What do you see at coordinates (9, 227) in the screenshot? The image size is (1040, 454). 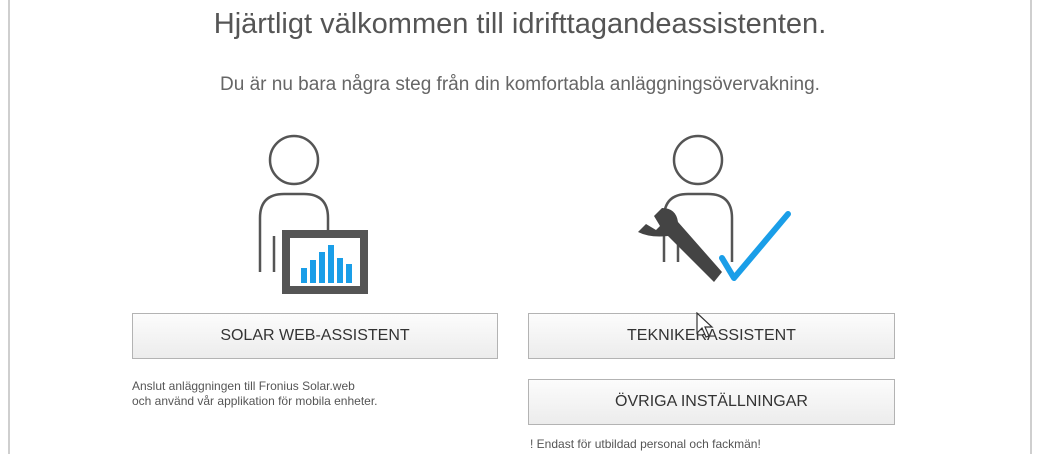 I see `page-border-left` at bounding box center [9, 227].